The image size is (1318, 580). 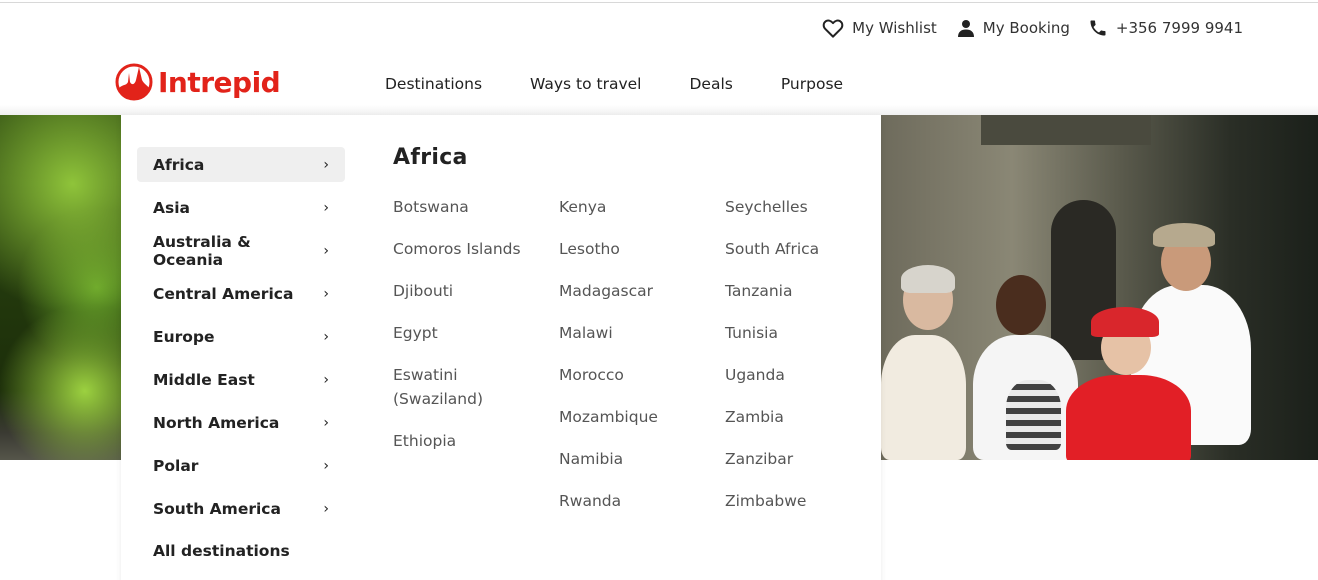 I want to click on all-destinations-link: All destinations, so click(x=241, y=551).